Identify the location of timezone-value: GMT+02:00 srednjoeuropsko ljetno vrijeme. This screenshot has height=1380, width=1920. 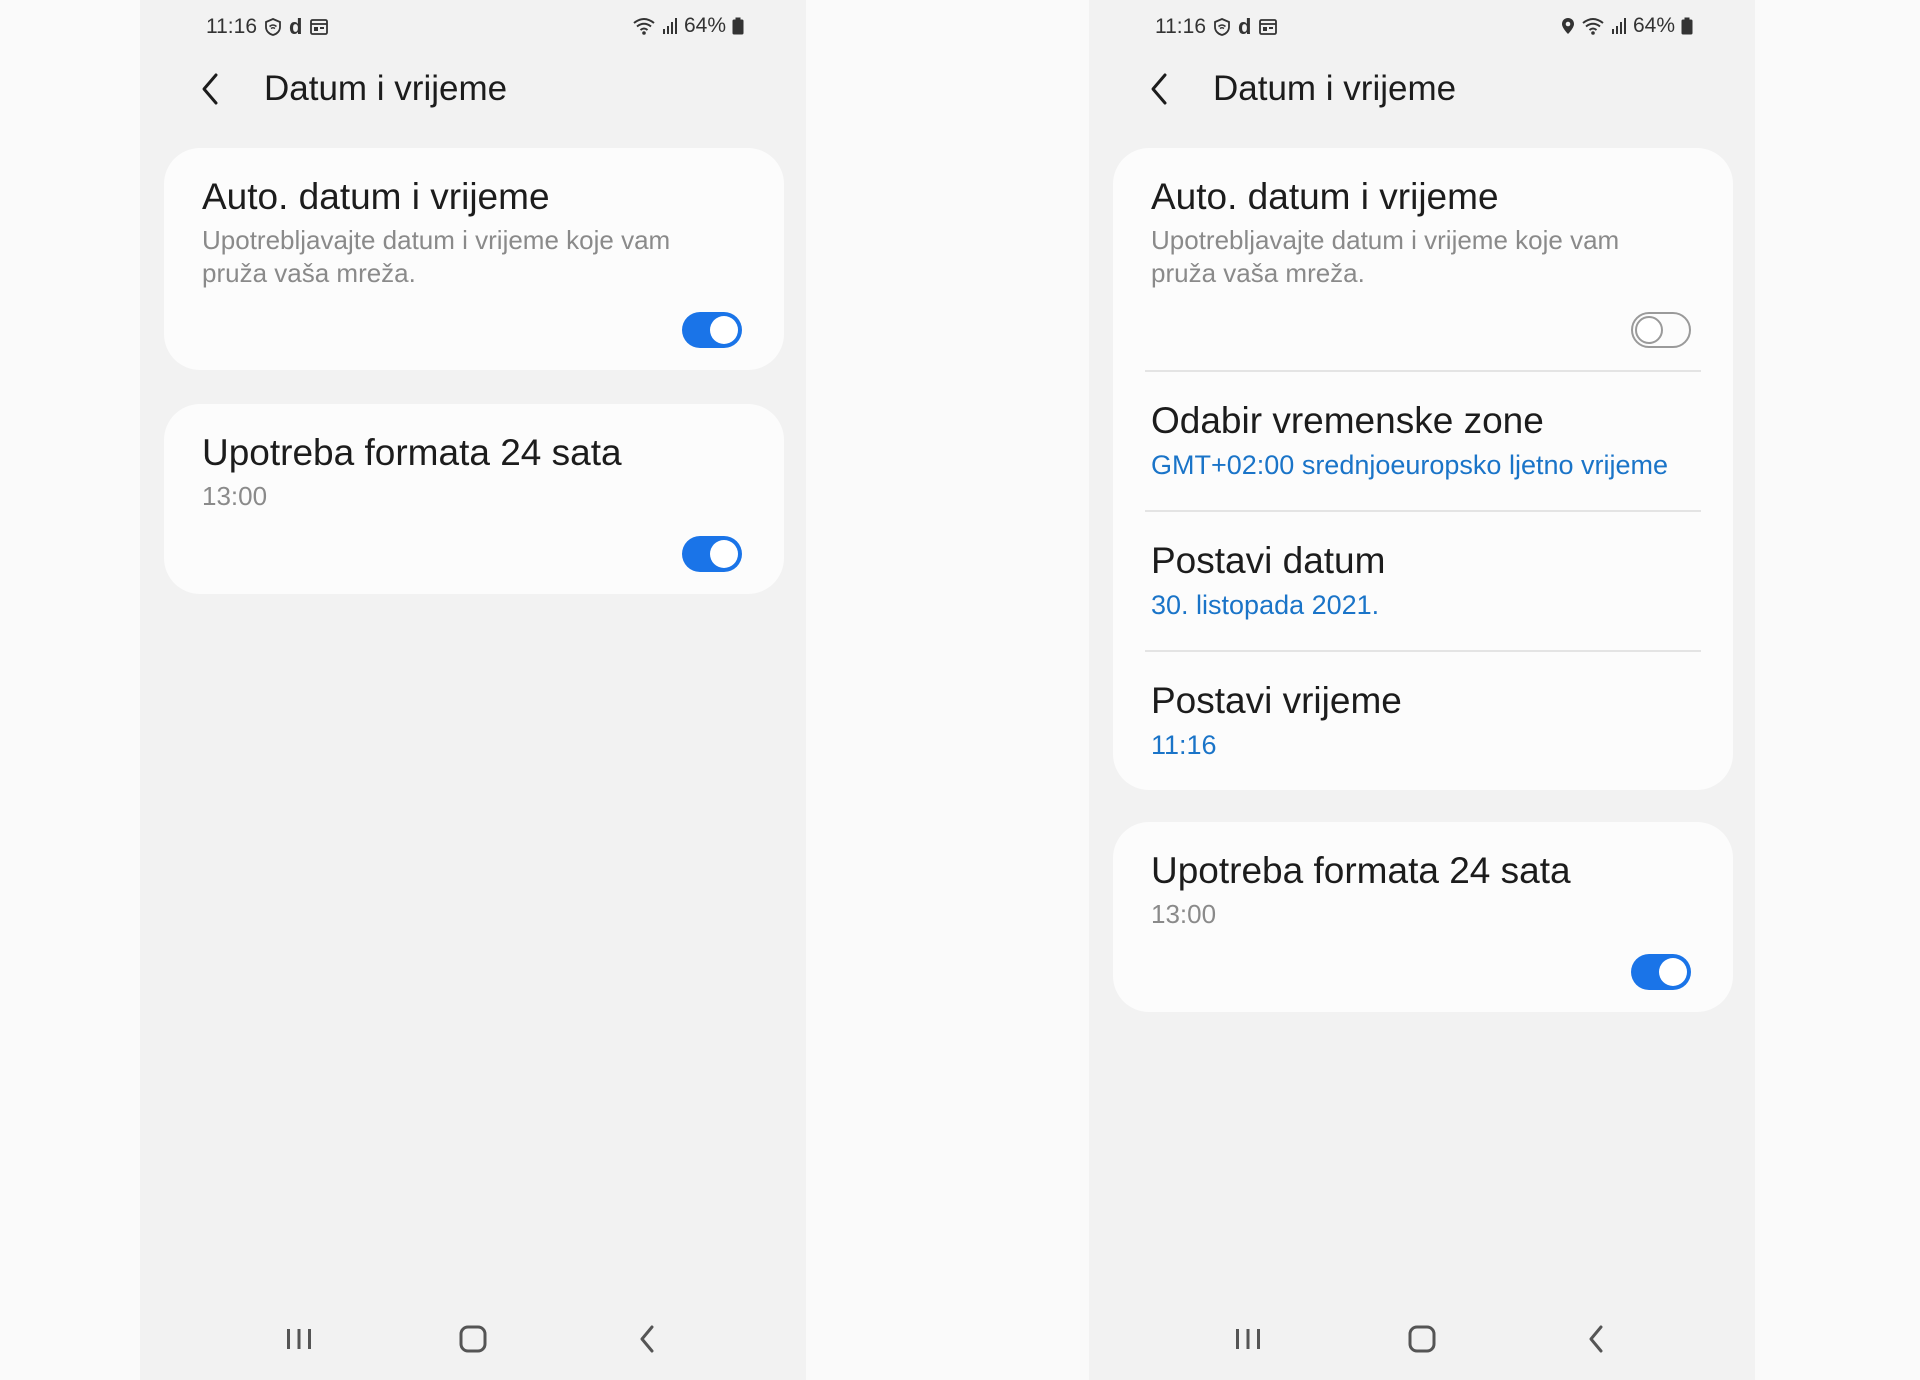
(1410, 465).